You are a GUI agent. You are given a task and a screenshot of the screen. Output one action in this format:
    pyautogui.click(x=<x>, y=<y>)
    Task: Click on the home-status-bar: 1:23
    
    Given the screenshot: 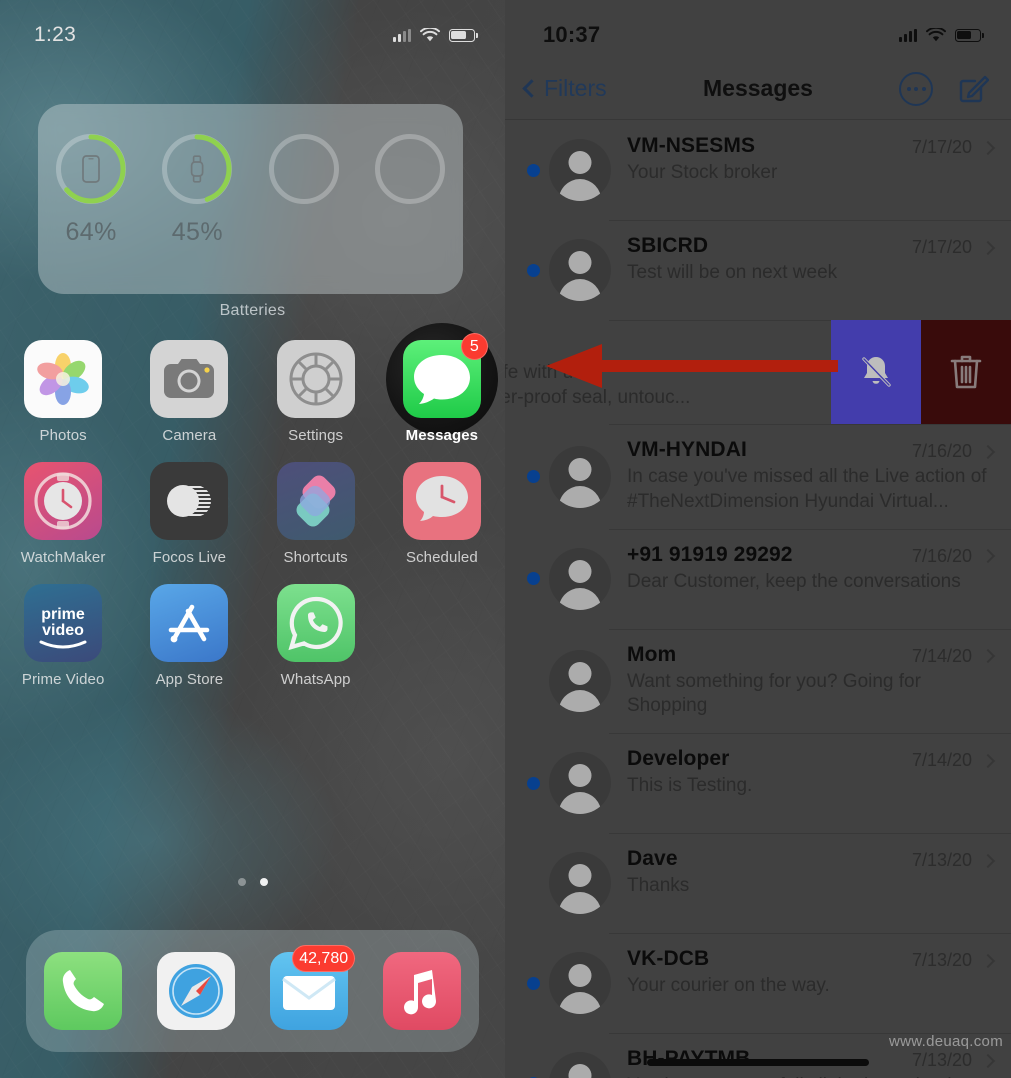 What is the action you would take?
    pyautogui.click(x=252, y=29)
    